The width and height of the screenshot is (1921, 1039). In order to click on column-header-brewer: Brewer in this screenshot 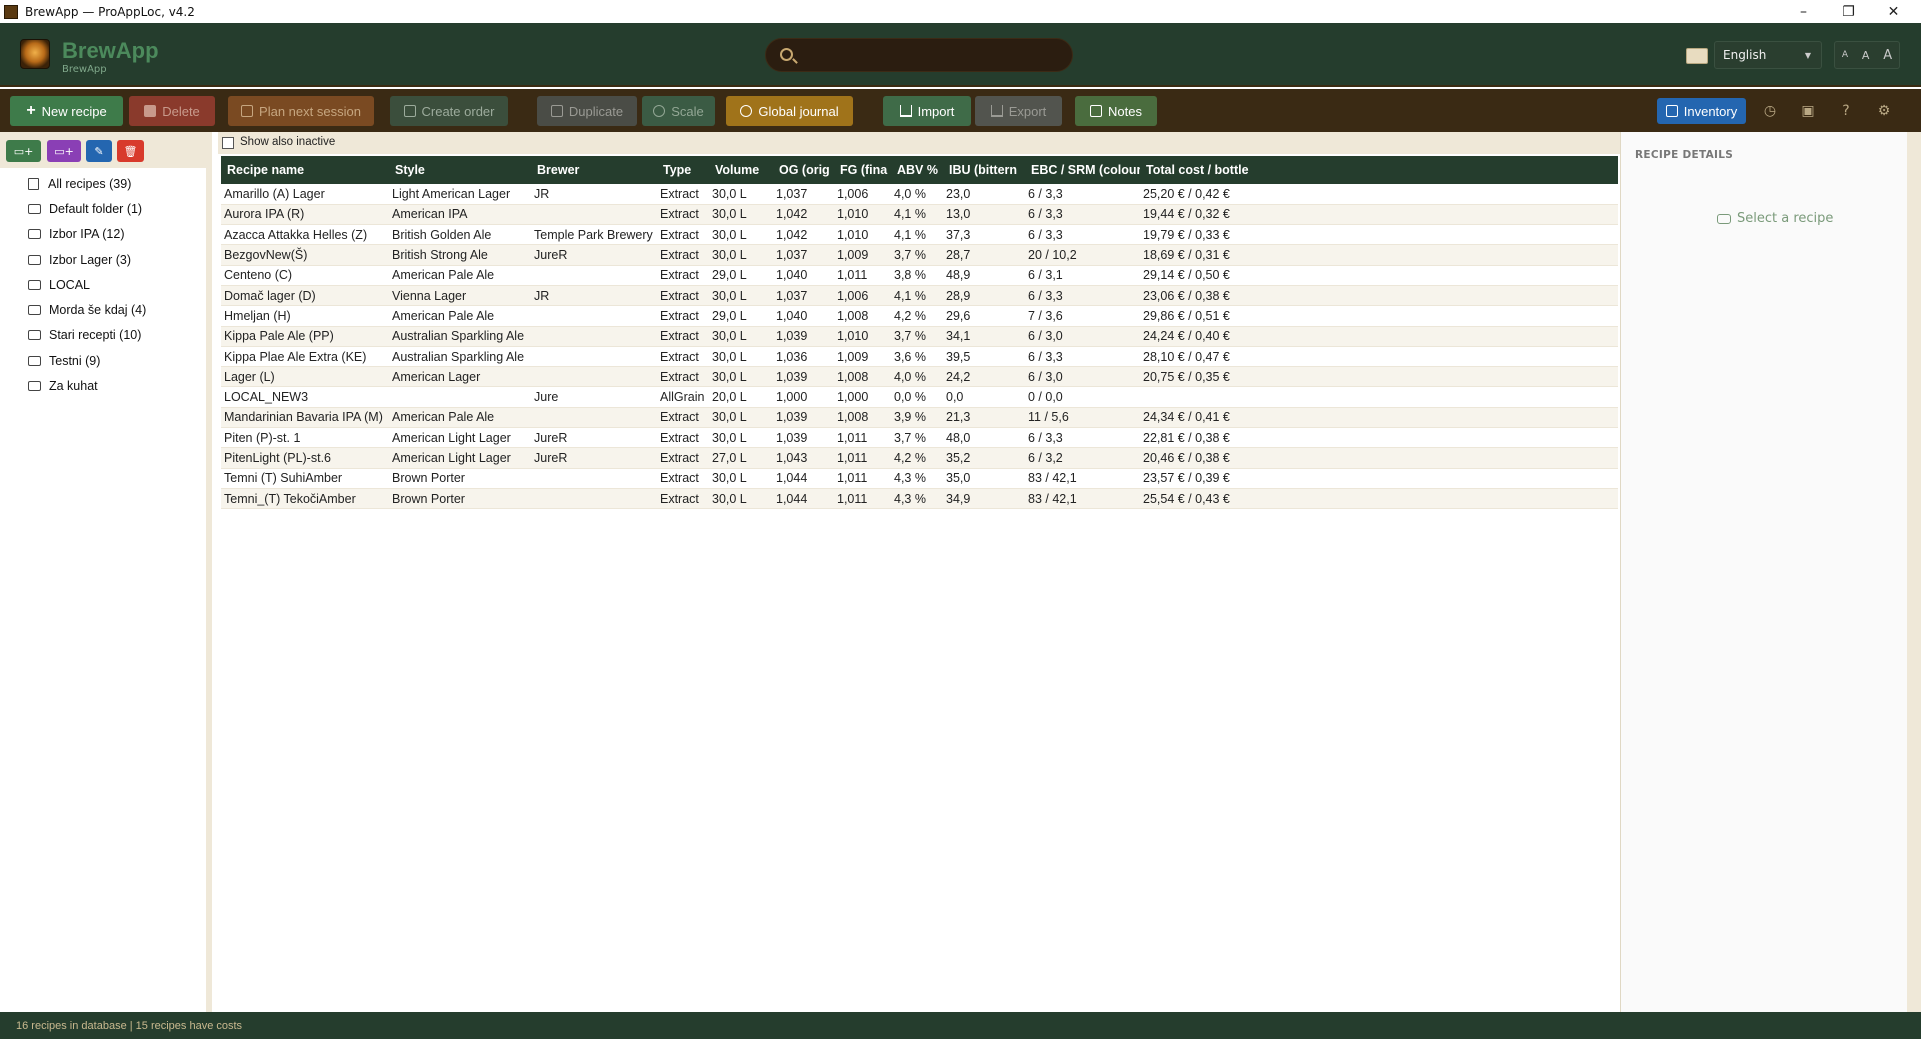, I will do `click(594, 170)`.